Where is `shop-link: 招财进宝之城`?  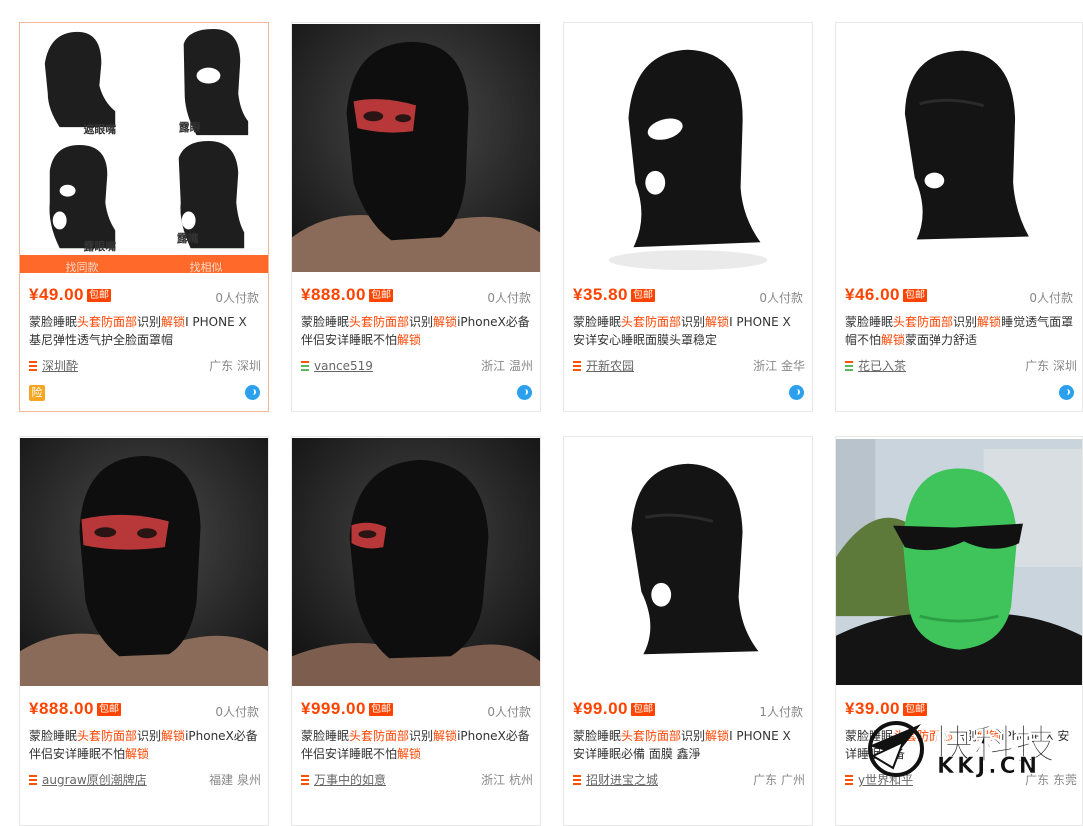
shop-link: 招财进宝之城 is located at coordinates (622, 779).